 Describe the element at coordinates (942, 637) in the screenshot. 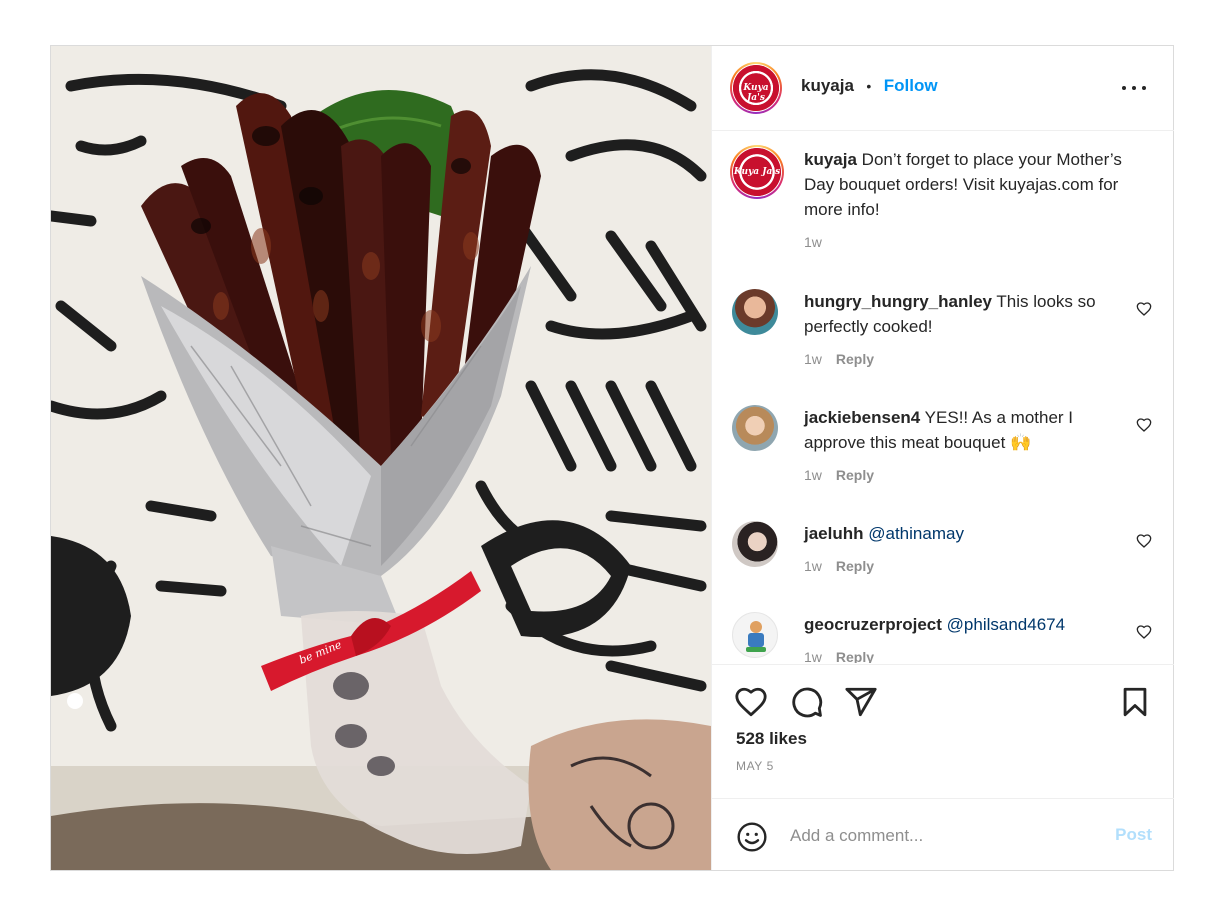

I see `comment-item: geocruzerproject @philsand4674 1w Reply` at that location.